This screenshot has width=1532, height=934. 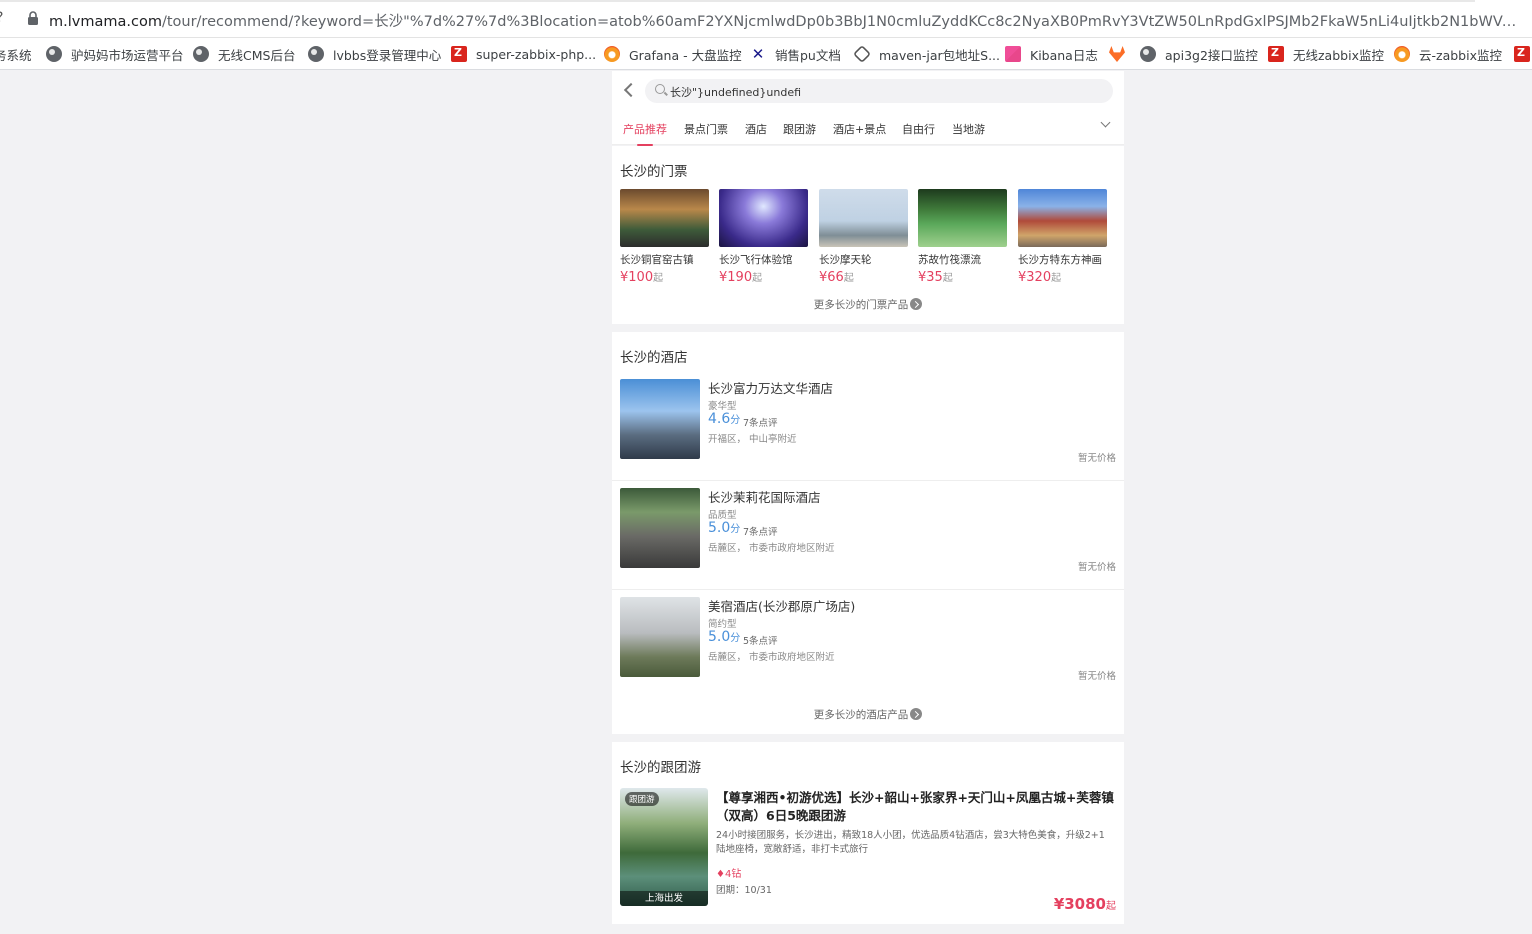 I want to click on chevron-down-icon, so click(x=1105, y=122).